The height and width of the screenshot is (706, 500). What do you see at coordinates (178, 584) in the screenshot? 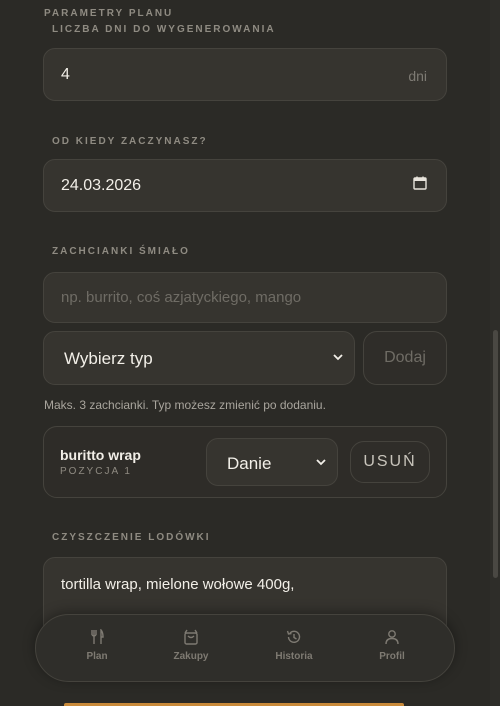
I see `fridge-value: tortilla wrap, mielone wołowe 400g,` at bounding box center [178, 584].